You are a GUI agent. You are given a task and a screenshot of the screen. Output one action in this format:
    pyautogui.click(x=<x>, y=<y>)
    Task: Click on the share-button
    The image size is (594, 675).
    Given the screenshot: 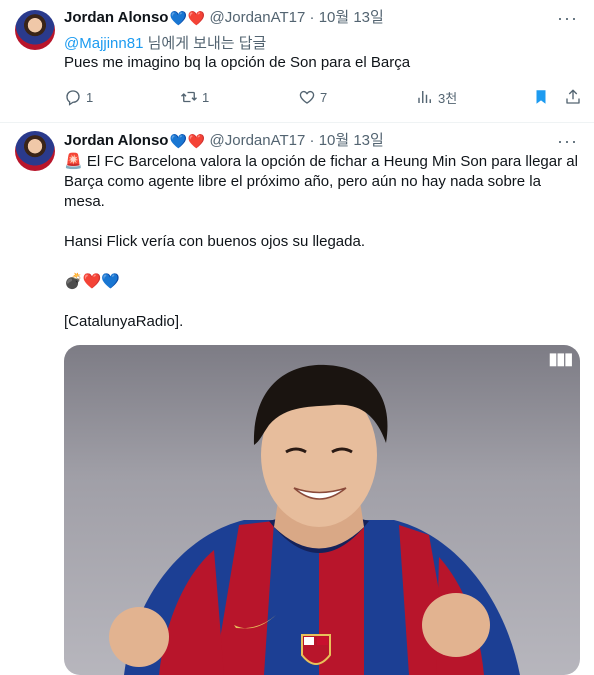 What is the action you would take?
    pyautogui.click(x=573, y=97)
    